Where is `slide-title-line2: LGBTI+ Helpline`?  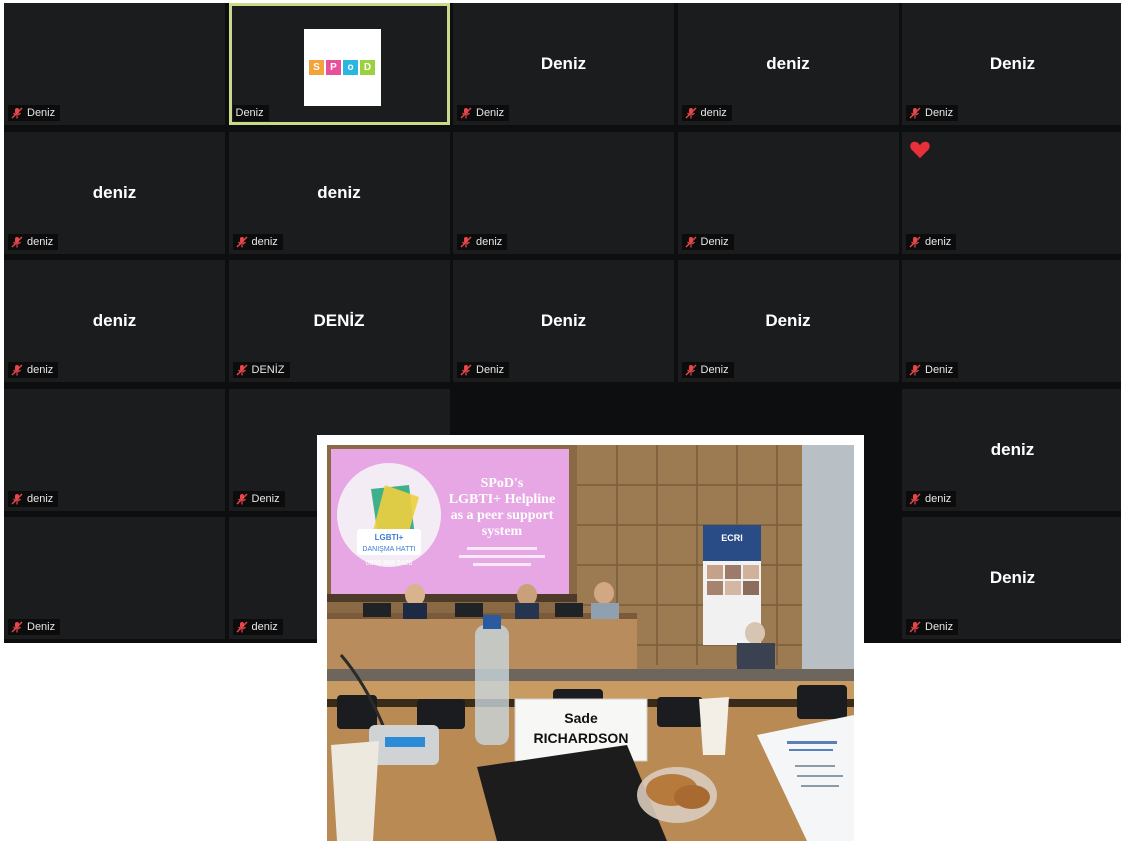
slide-title-line2: LGBTI+ Helpline is located at coordinates (502, 499).